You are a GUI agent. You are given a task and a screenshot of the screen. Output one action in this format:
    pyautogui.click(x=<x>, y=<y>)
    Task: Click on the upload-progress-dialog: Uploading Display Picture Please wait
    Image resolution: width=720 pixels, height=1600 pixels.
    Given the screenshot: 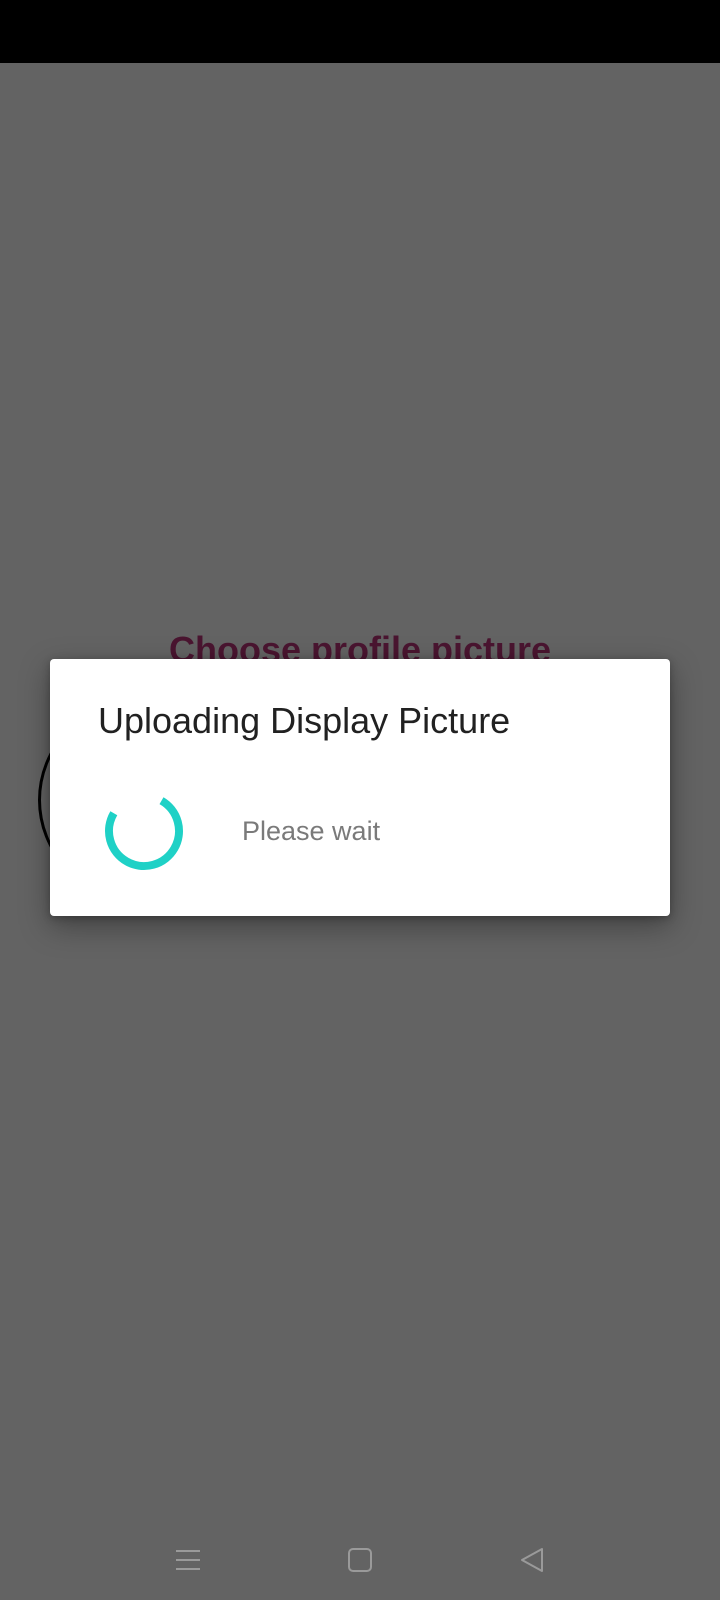 What is the action you would take?
    pyautogui.click(x=360, y=787)
    